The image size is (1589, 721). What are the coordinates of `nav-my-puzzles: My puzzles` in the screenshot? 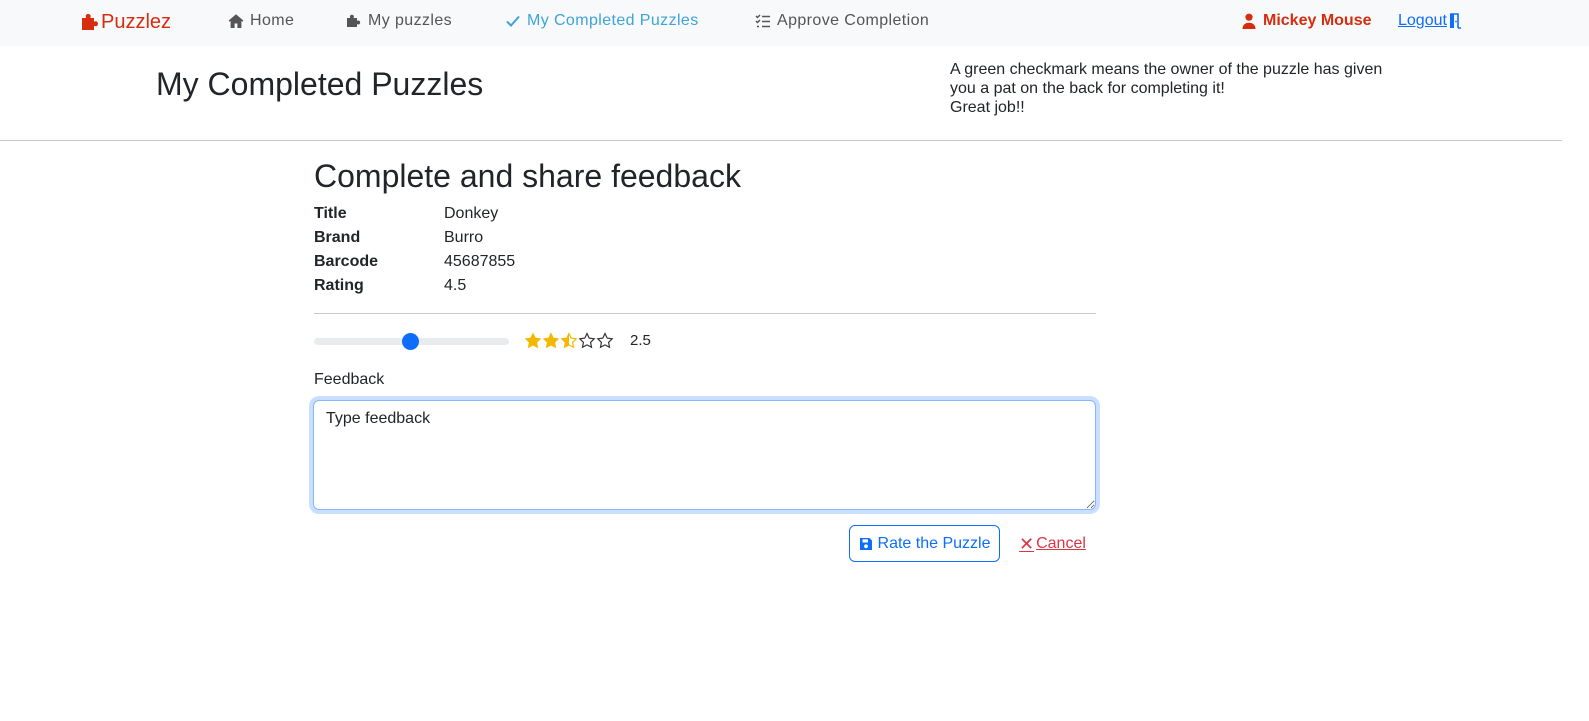 It's located at (399, 21).